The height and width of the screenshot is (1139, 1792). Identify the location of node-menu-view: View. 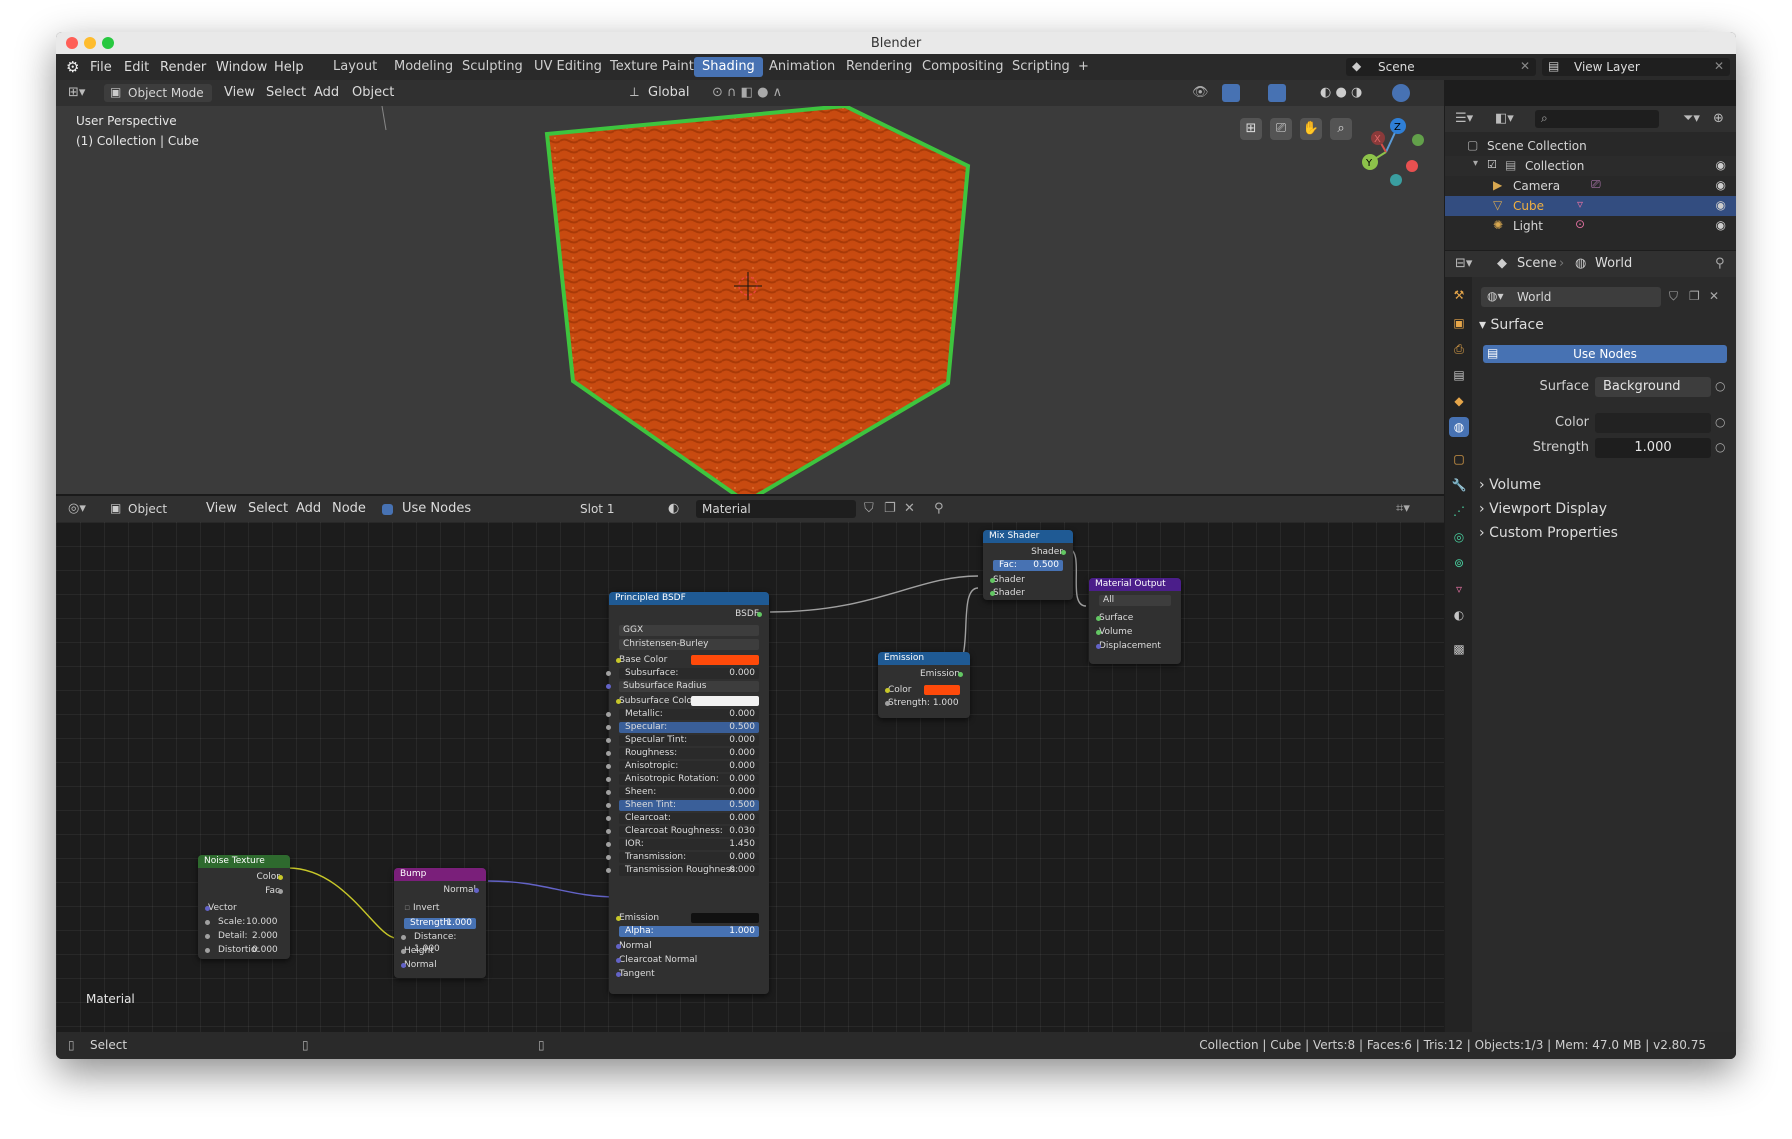
(221, 508).